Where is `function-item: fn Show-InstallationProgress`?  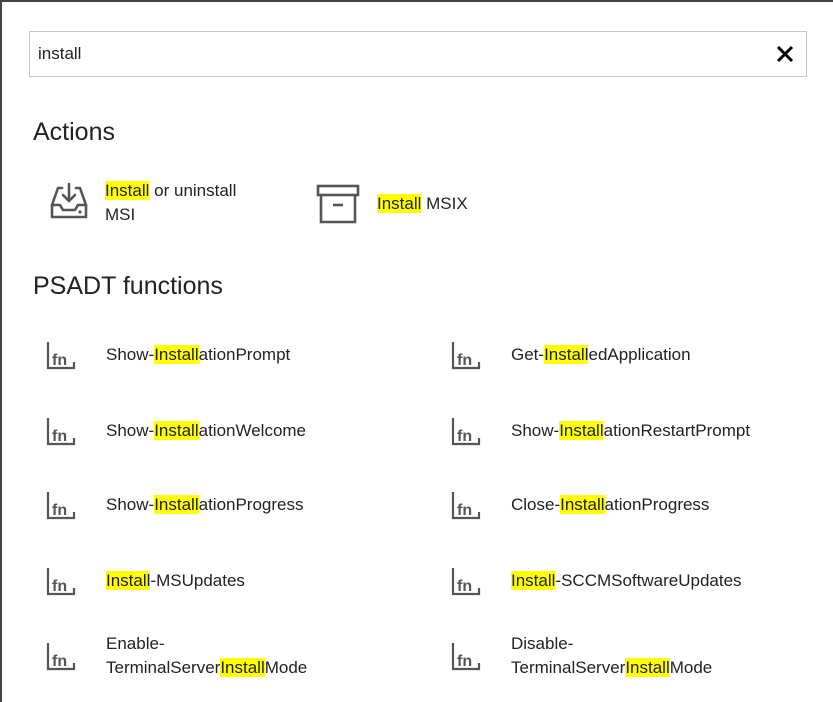
function-item: fn Show-InstallationProgress is located at coordinates (175, 505).